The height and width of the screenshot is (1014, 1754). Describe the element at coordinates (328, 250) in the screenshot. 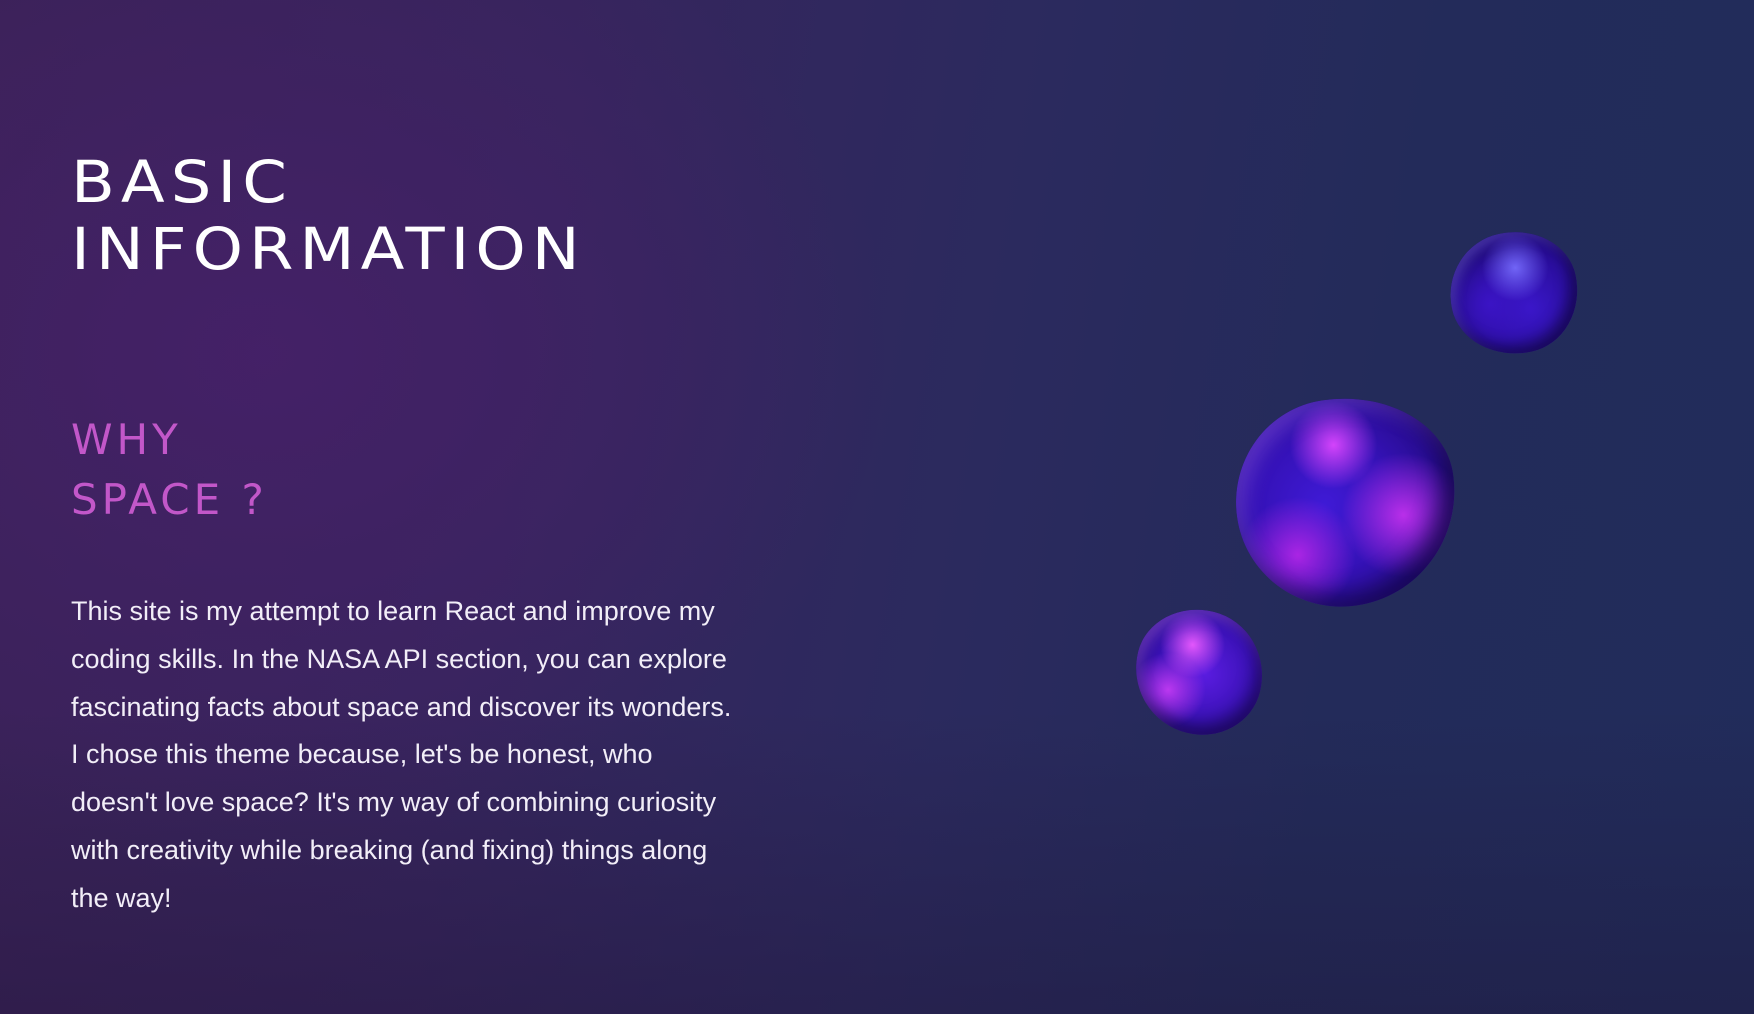

I see `page-title-line-2: INFORMATION` at that location.